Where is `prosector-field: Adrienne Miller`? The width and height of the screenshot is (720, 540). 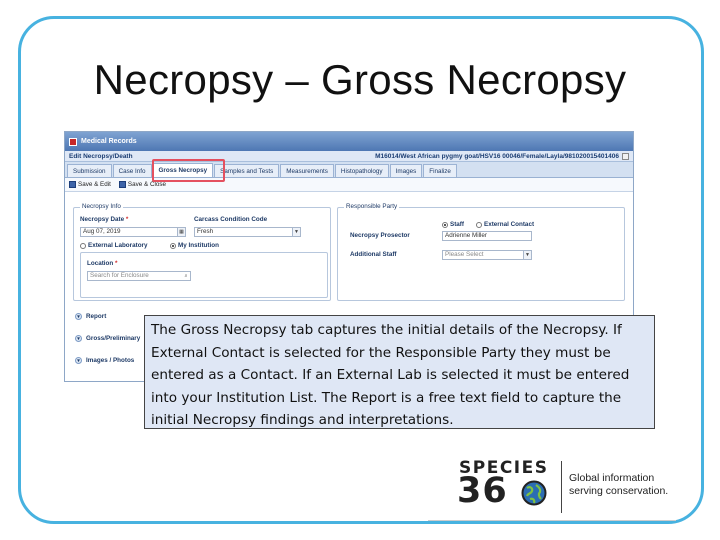 prosector-field: Adrienne Miller is located at coordinates (487, 236).